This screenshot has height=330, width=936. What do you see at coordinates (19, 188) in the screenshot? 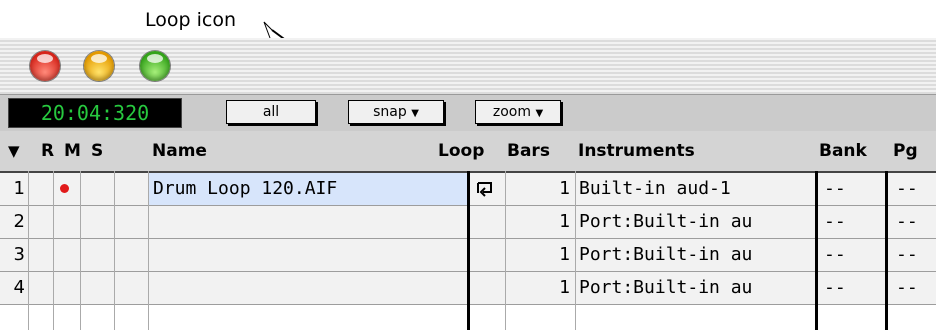
I see `track-number: 1` at bounding box center [19, 188].